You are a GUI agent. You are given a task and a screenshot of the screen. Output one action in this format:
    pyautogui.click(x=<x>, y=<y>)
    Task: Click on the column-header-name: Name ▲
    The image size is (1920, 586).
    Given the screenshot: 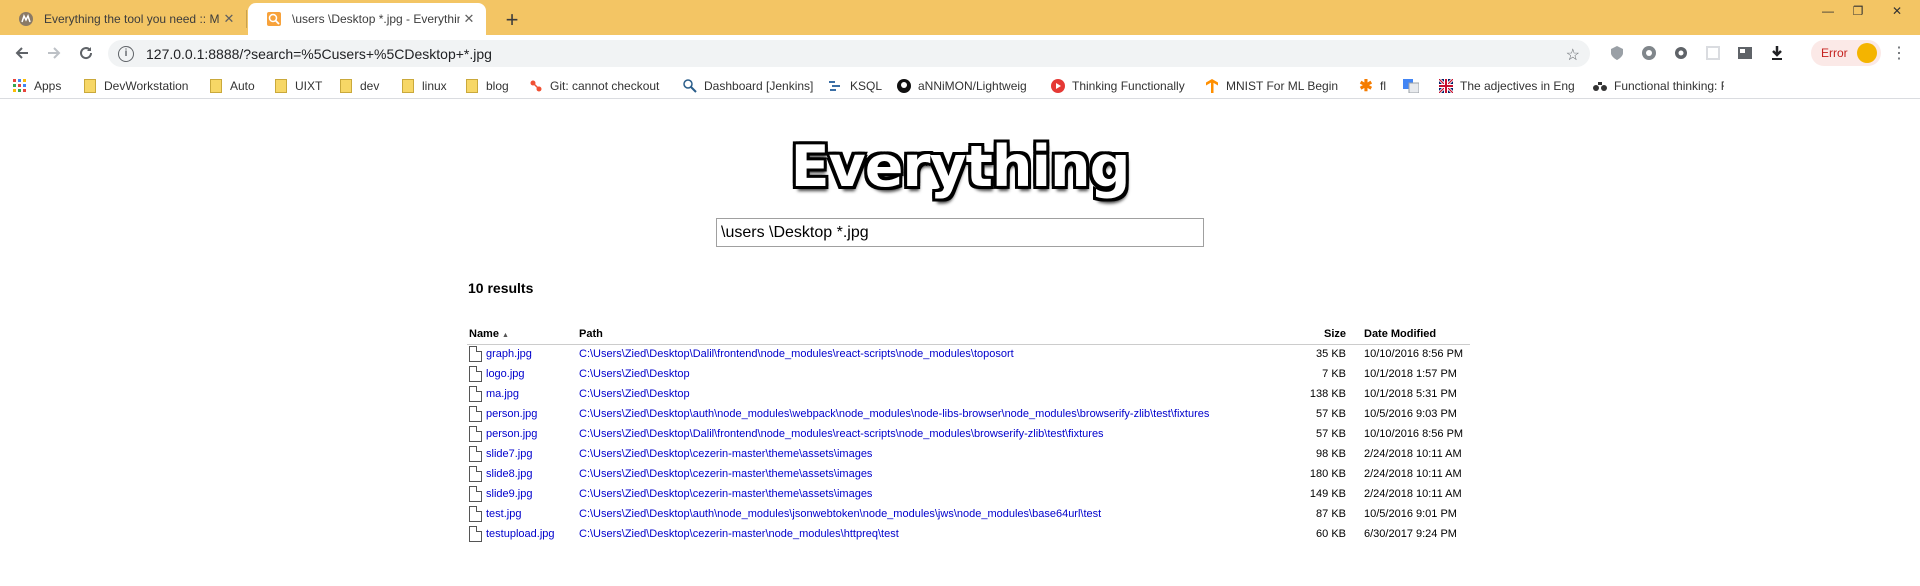 What is the action you would take?
    pyautogui.click(x=522, y=335)
    